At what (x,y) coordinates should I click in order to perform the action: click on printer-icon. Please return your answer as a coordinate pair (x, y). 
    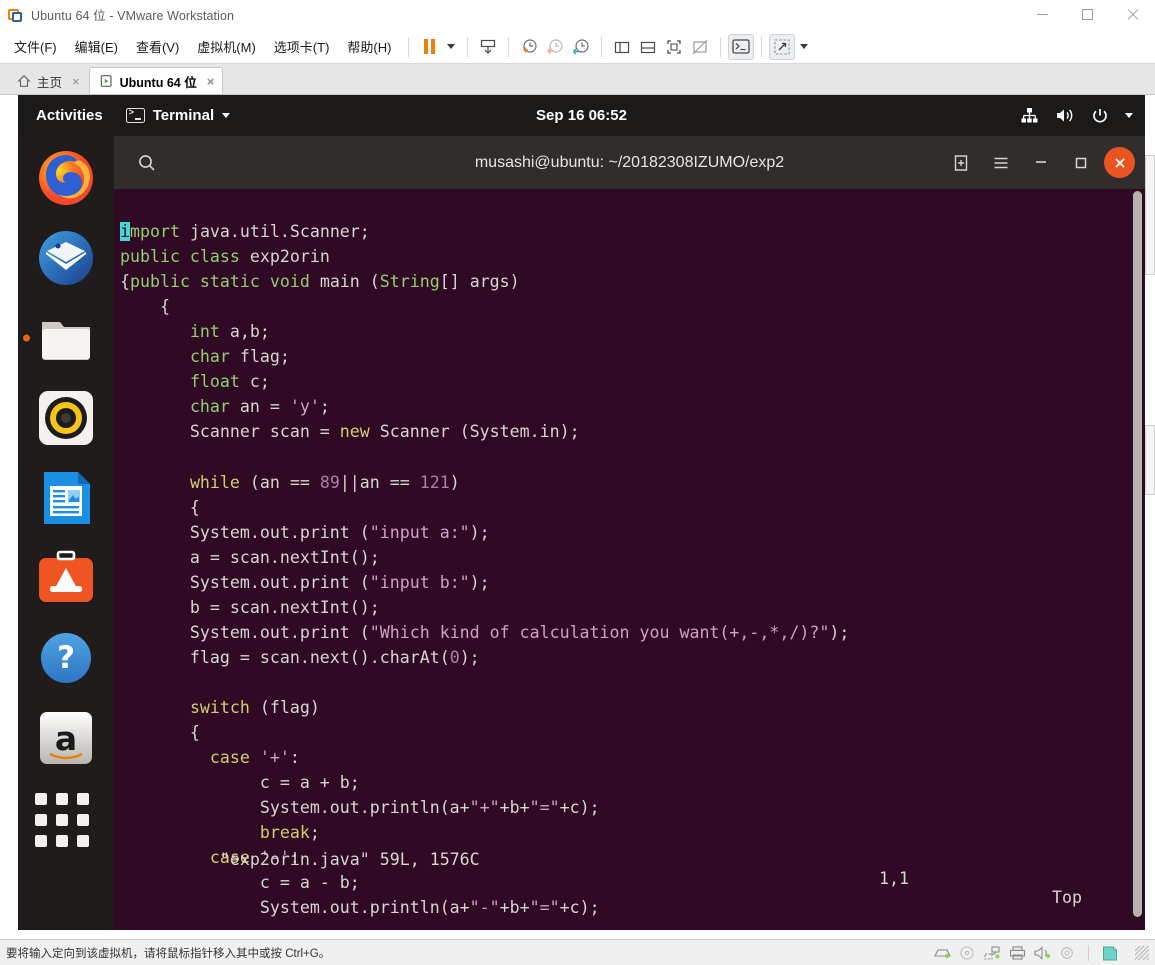
    Looking at the image, I should click on (1017, 952).